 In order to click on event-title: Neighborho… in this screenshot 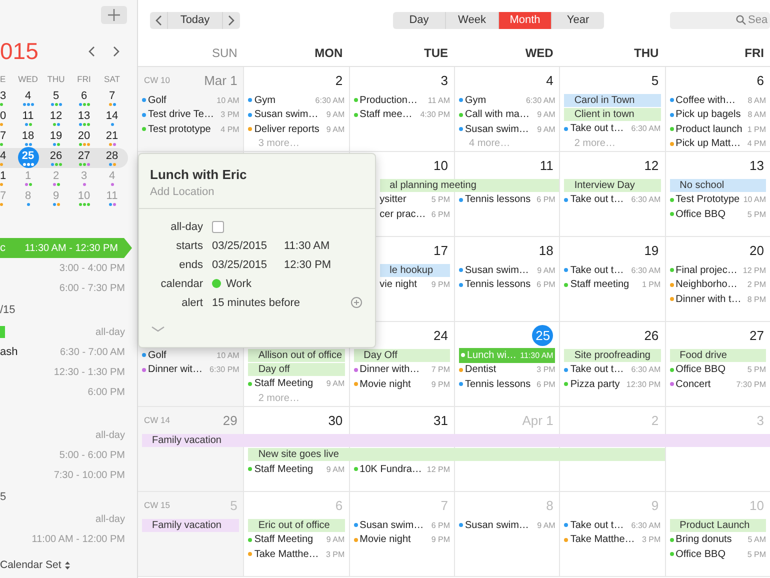, I will do `click(707, 284)`.